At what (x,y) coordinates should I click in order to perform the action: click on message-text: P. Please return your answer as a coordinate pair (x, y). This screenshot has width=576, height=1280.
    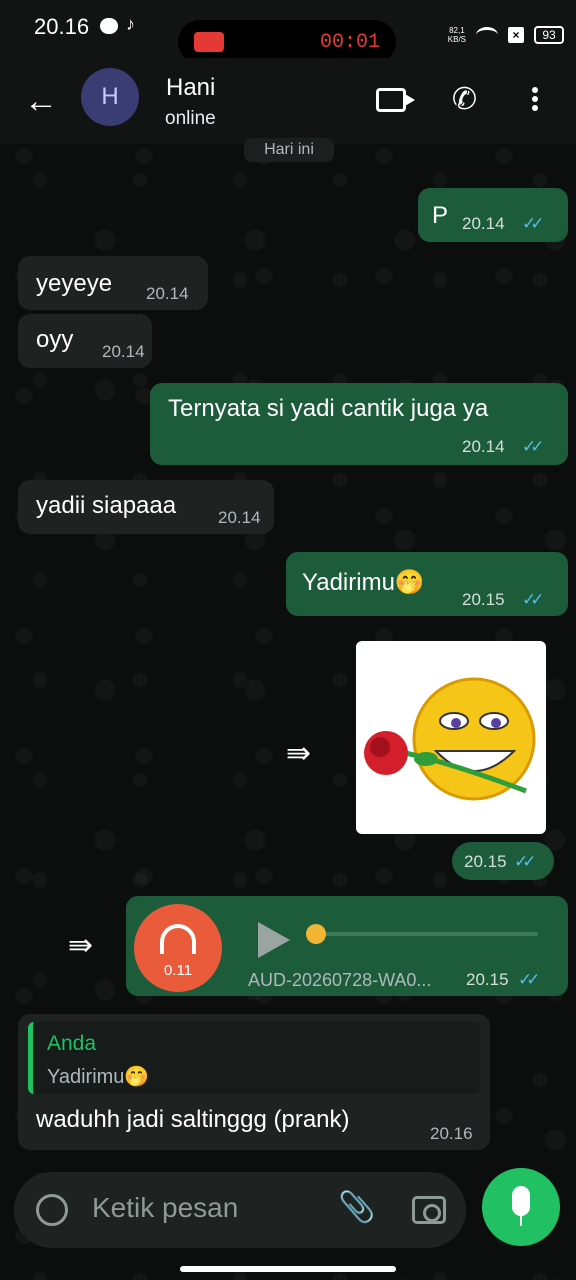
    Looking at the image, I should click on (440, 215).